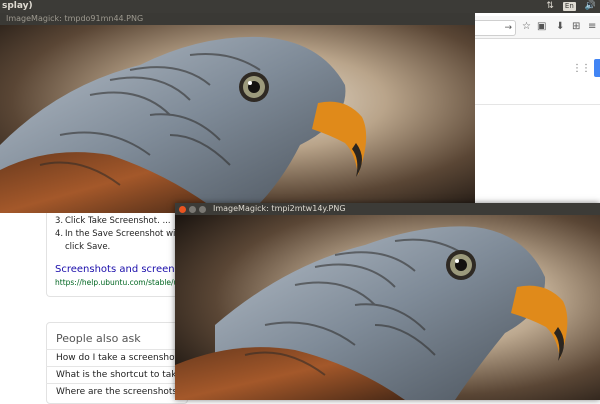  What do you see at coordinates (182, 209) in the screenshot?
I see `close-icon` at bounding box center [182, 209].